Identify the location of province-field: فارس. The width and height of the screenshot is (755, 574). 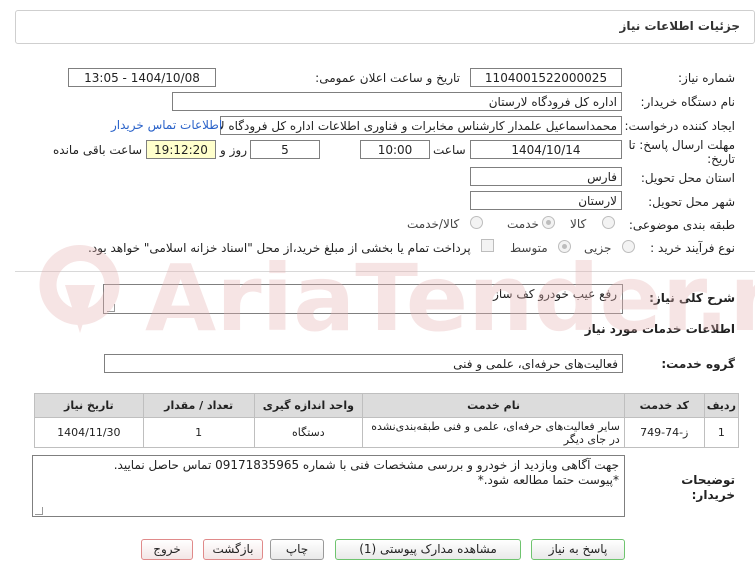
(546, 176).